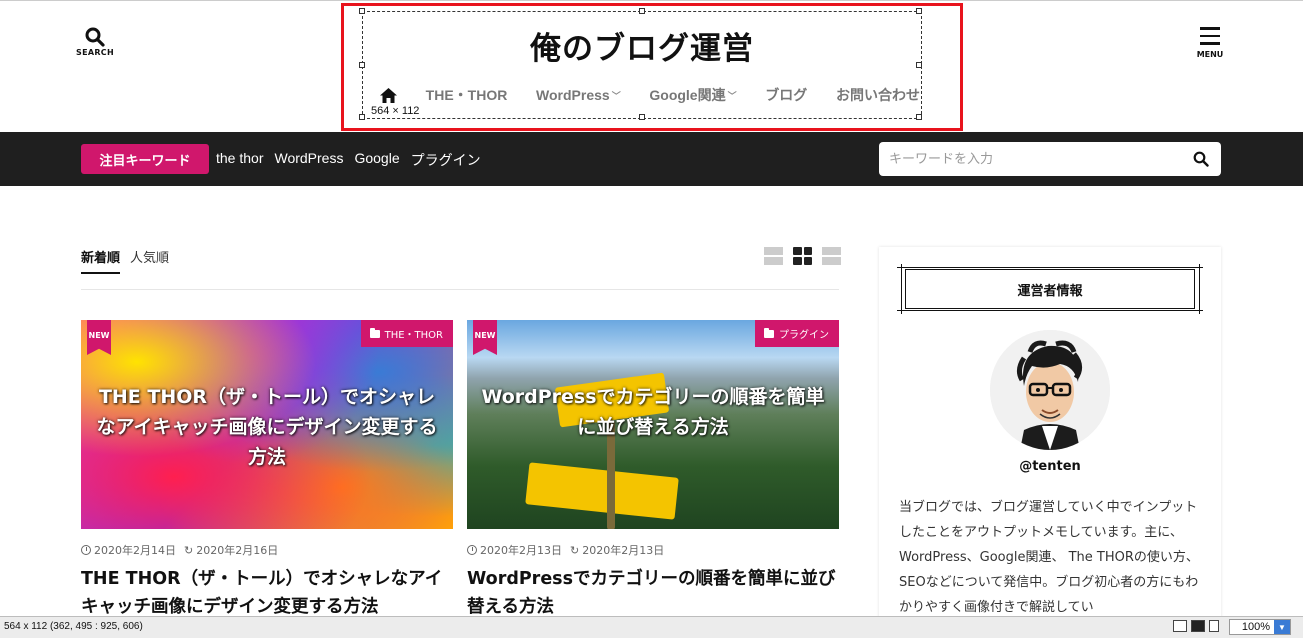 The image size is (1303, 638). I want to click on search-button: SEARCH, so click(95, 42).